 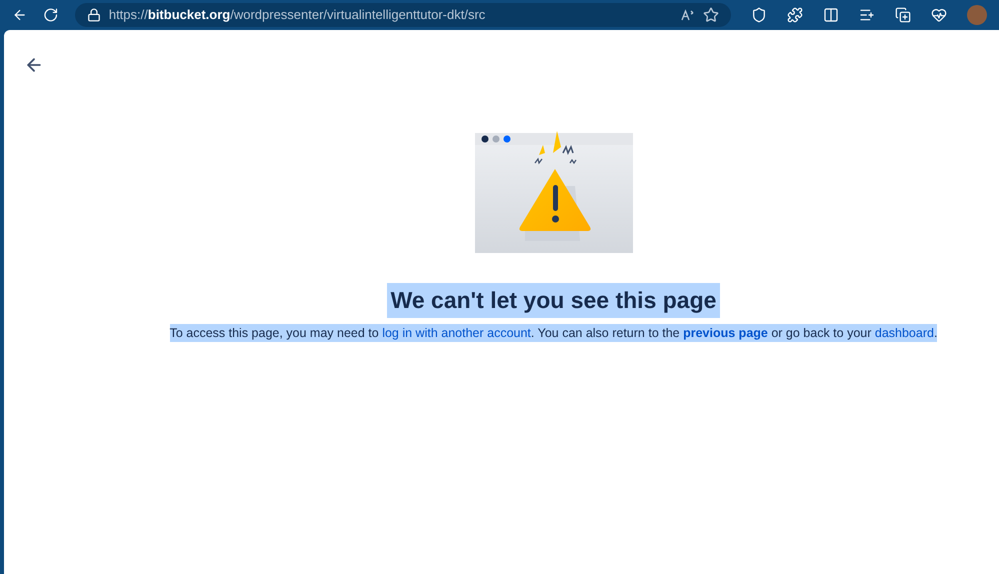 What do you see at coordinates (725, 333) in the screenshot?
I see `link: previous page` at bounding box center [725, 333].